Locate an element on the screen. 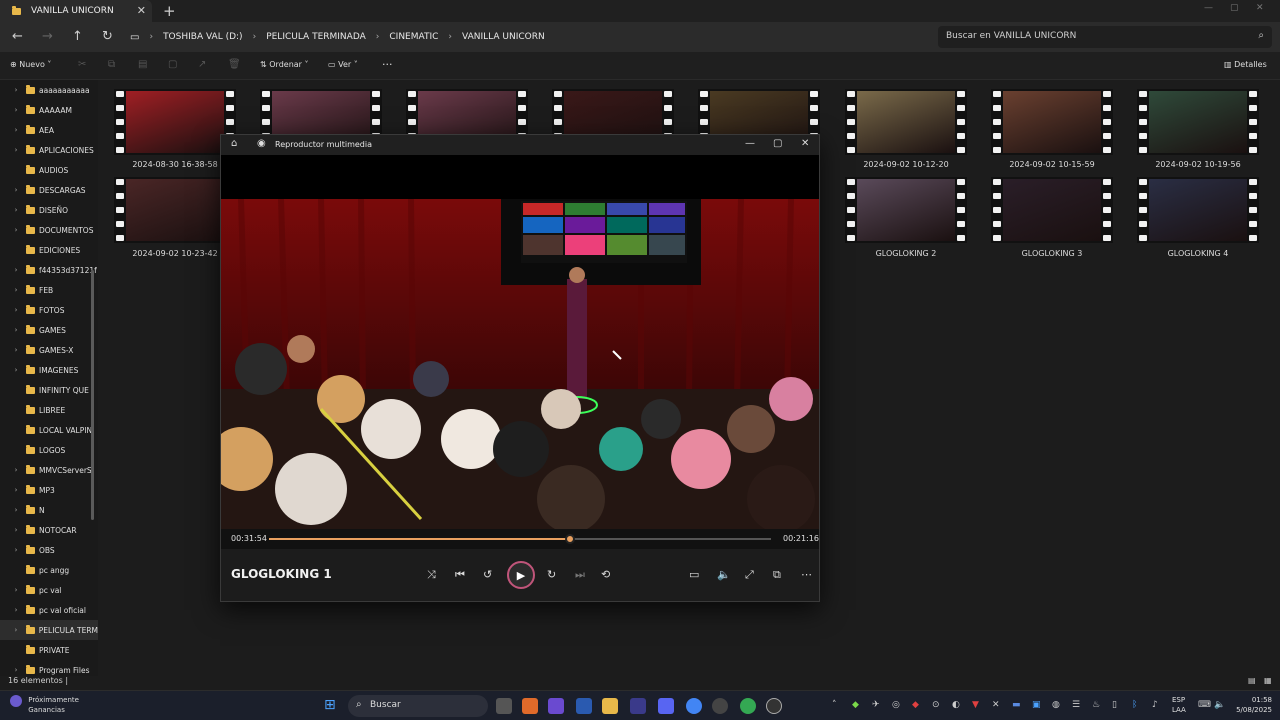 The width and height of the screenshot is (1280, 720). bluetooth-icon: ᛒ is located at coordinates (1134, 705).